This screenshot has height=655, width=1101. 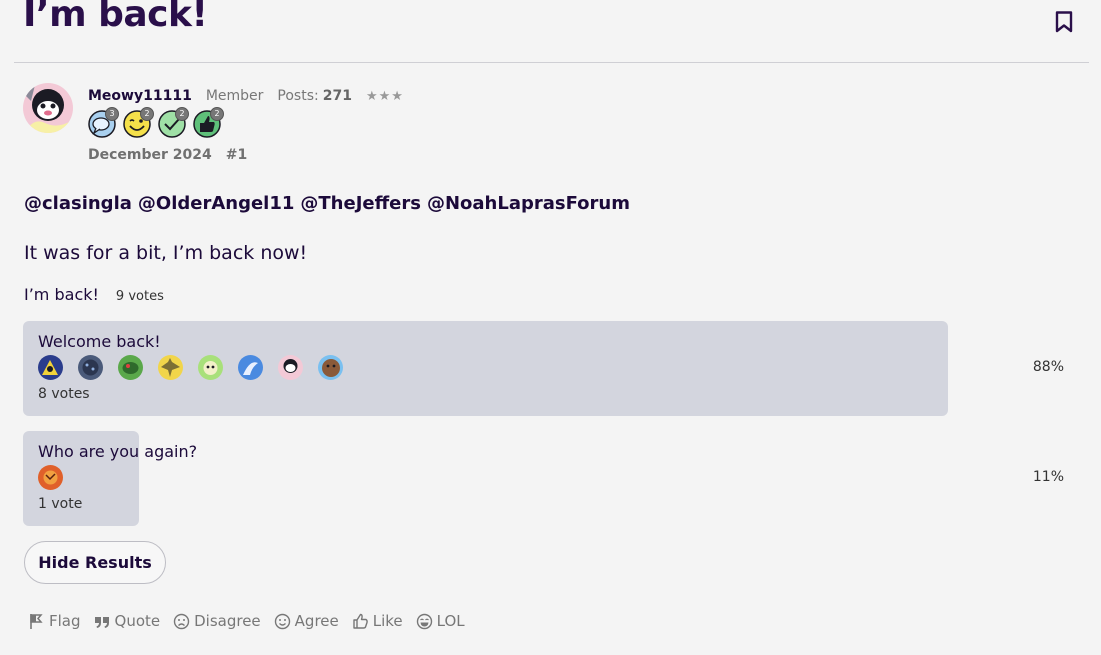 What do you see at coordinates (1064, 22) in the screenshot?
I see `bookmark-icon` at bounding box center [1064, 22].